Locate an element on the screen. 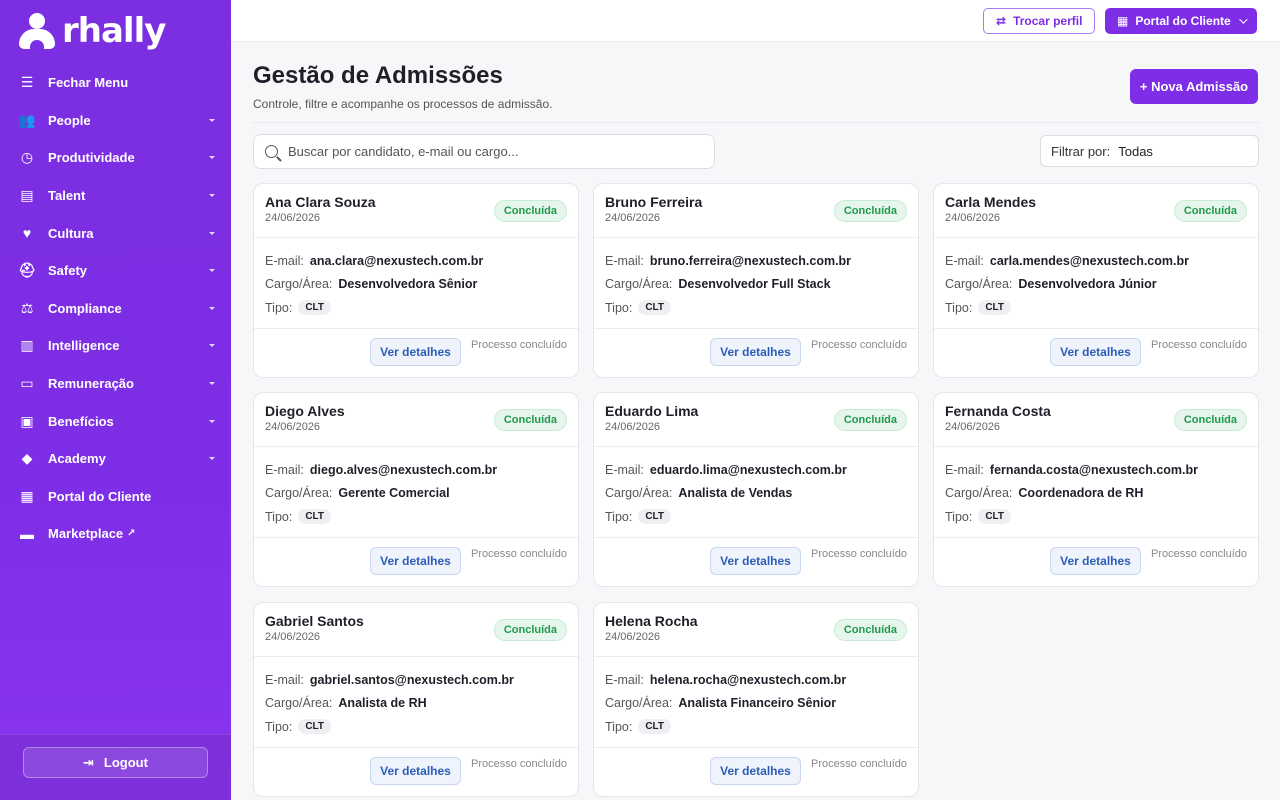  sidebar-item-remuneração: ▭ Remuneração is located at coordinates (115, 384).